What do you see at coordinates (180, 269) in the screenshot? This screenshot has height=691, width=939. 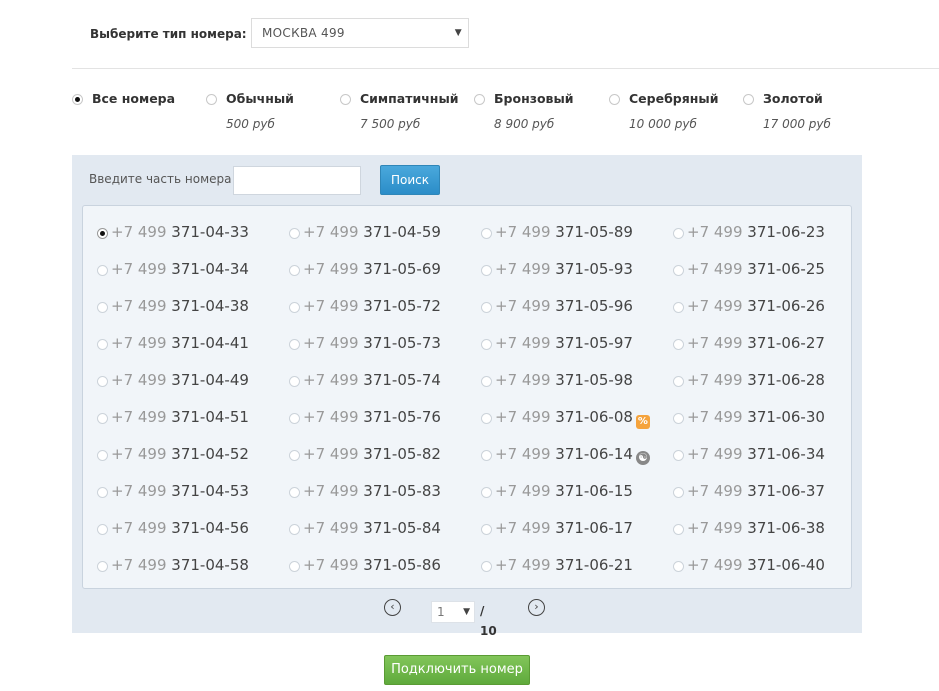 I see `phone-number: +7 499 371-04-34` at bounding box center [180, 269].